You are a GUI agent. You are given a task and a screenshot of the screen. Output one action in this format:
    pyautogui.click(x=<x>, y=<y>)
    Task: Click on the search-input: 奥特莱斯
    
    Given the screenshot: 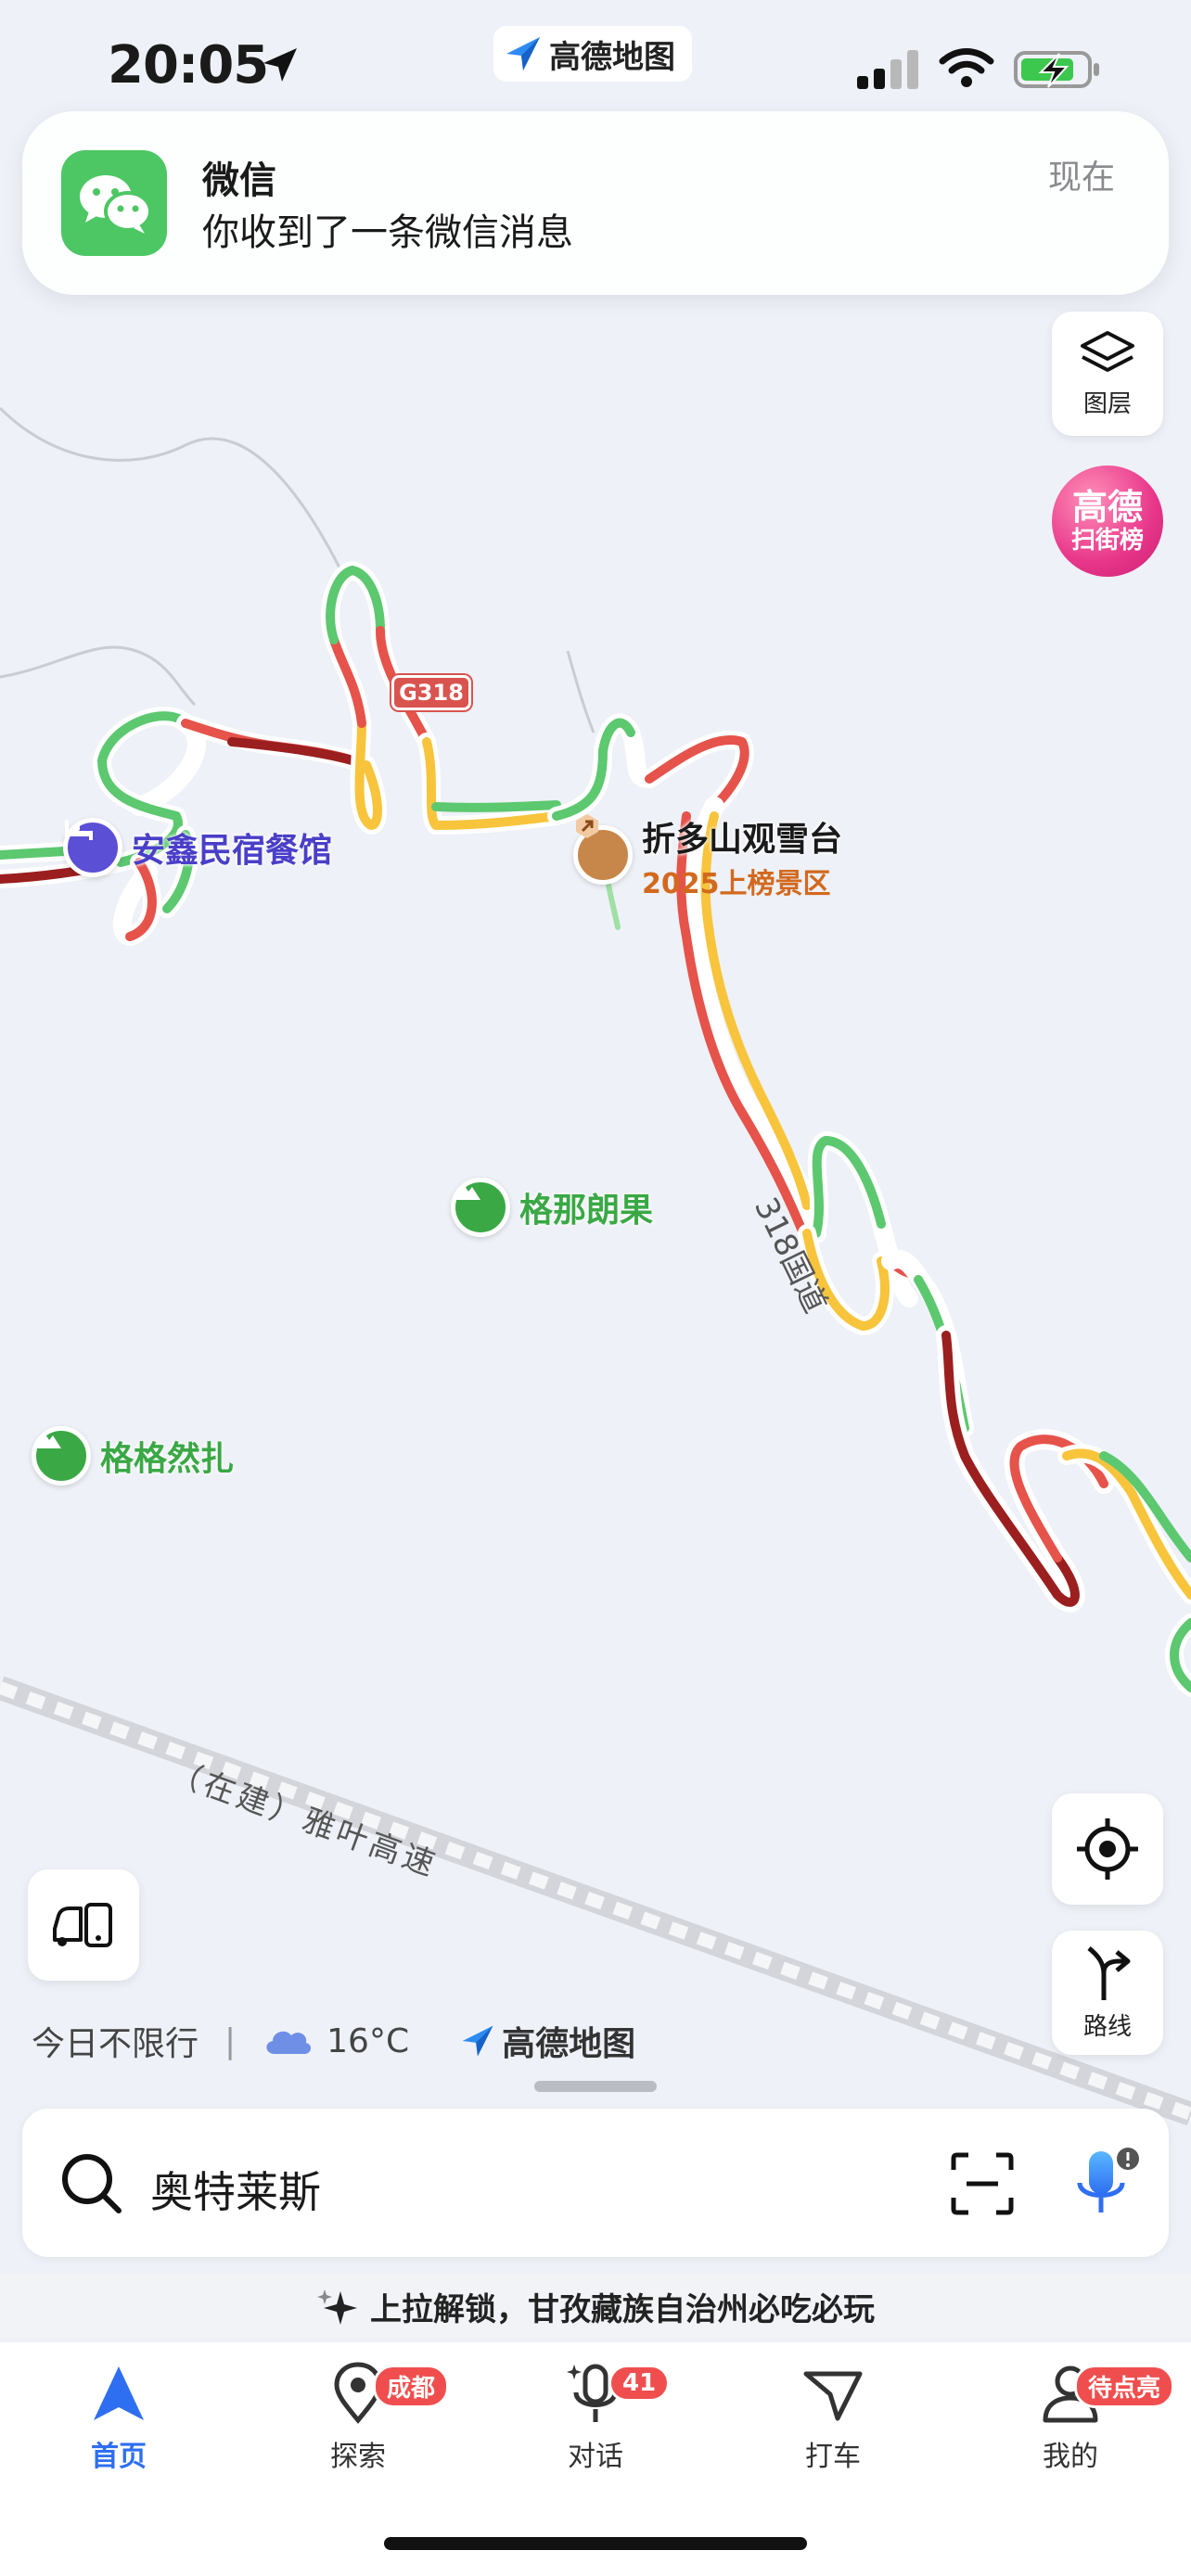 What is the action you would take?
    pyautogui.click(x=235, y=2190)
    